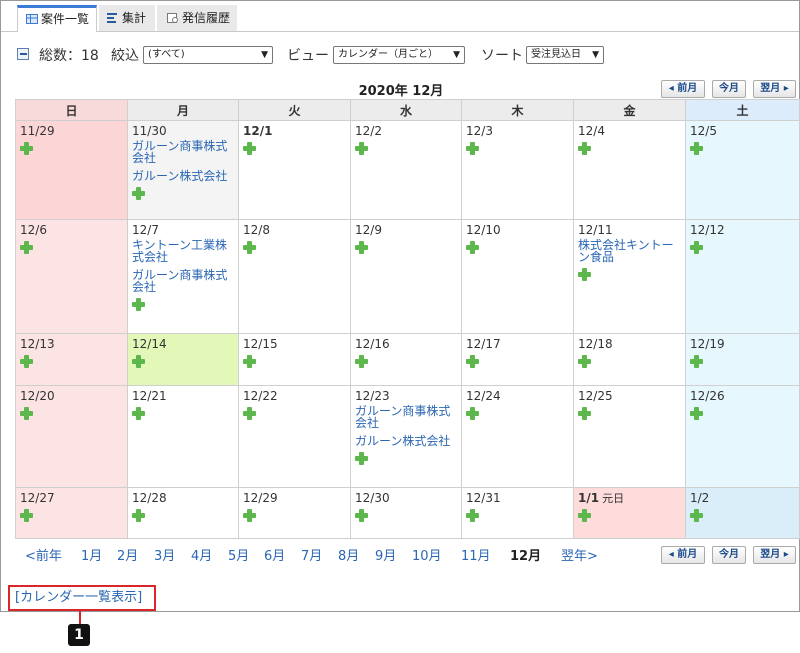 The width and height of the screenshot is (800, 653). What do you see at coordinates (311, 554) in the screenshot?
I see `month-link-7: 7月` at bounding box center [311, 554].